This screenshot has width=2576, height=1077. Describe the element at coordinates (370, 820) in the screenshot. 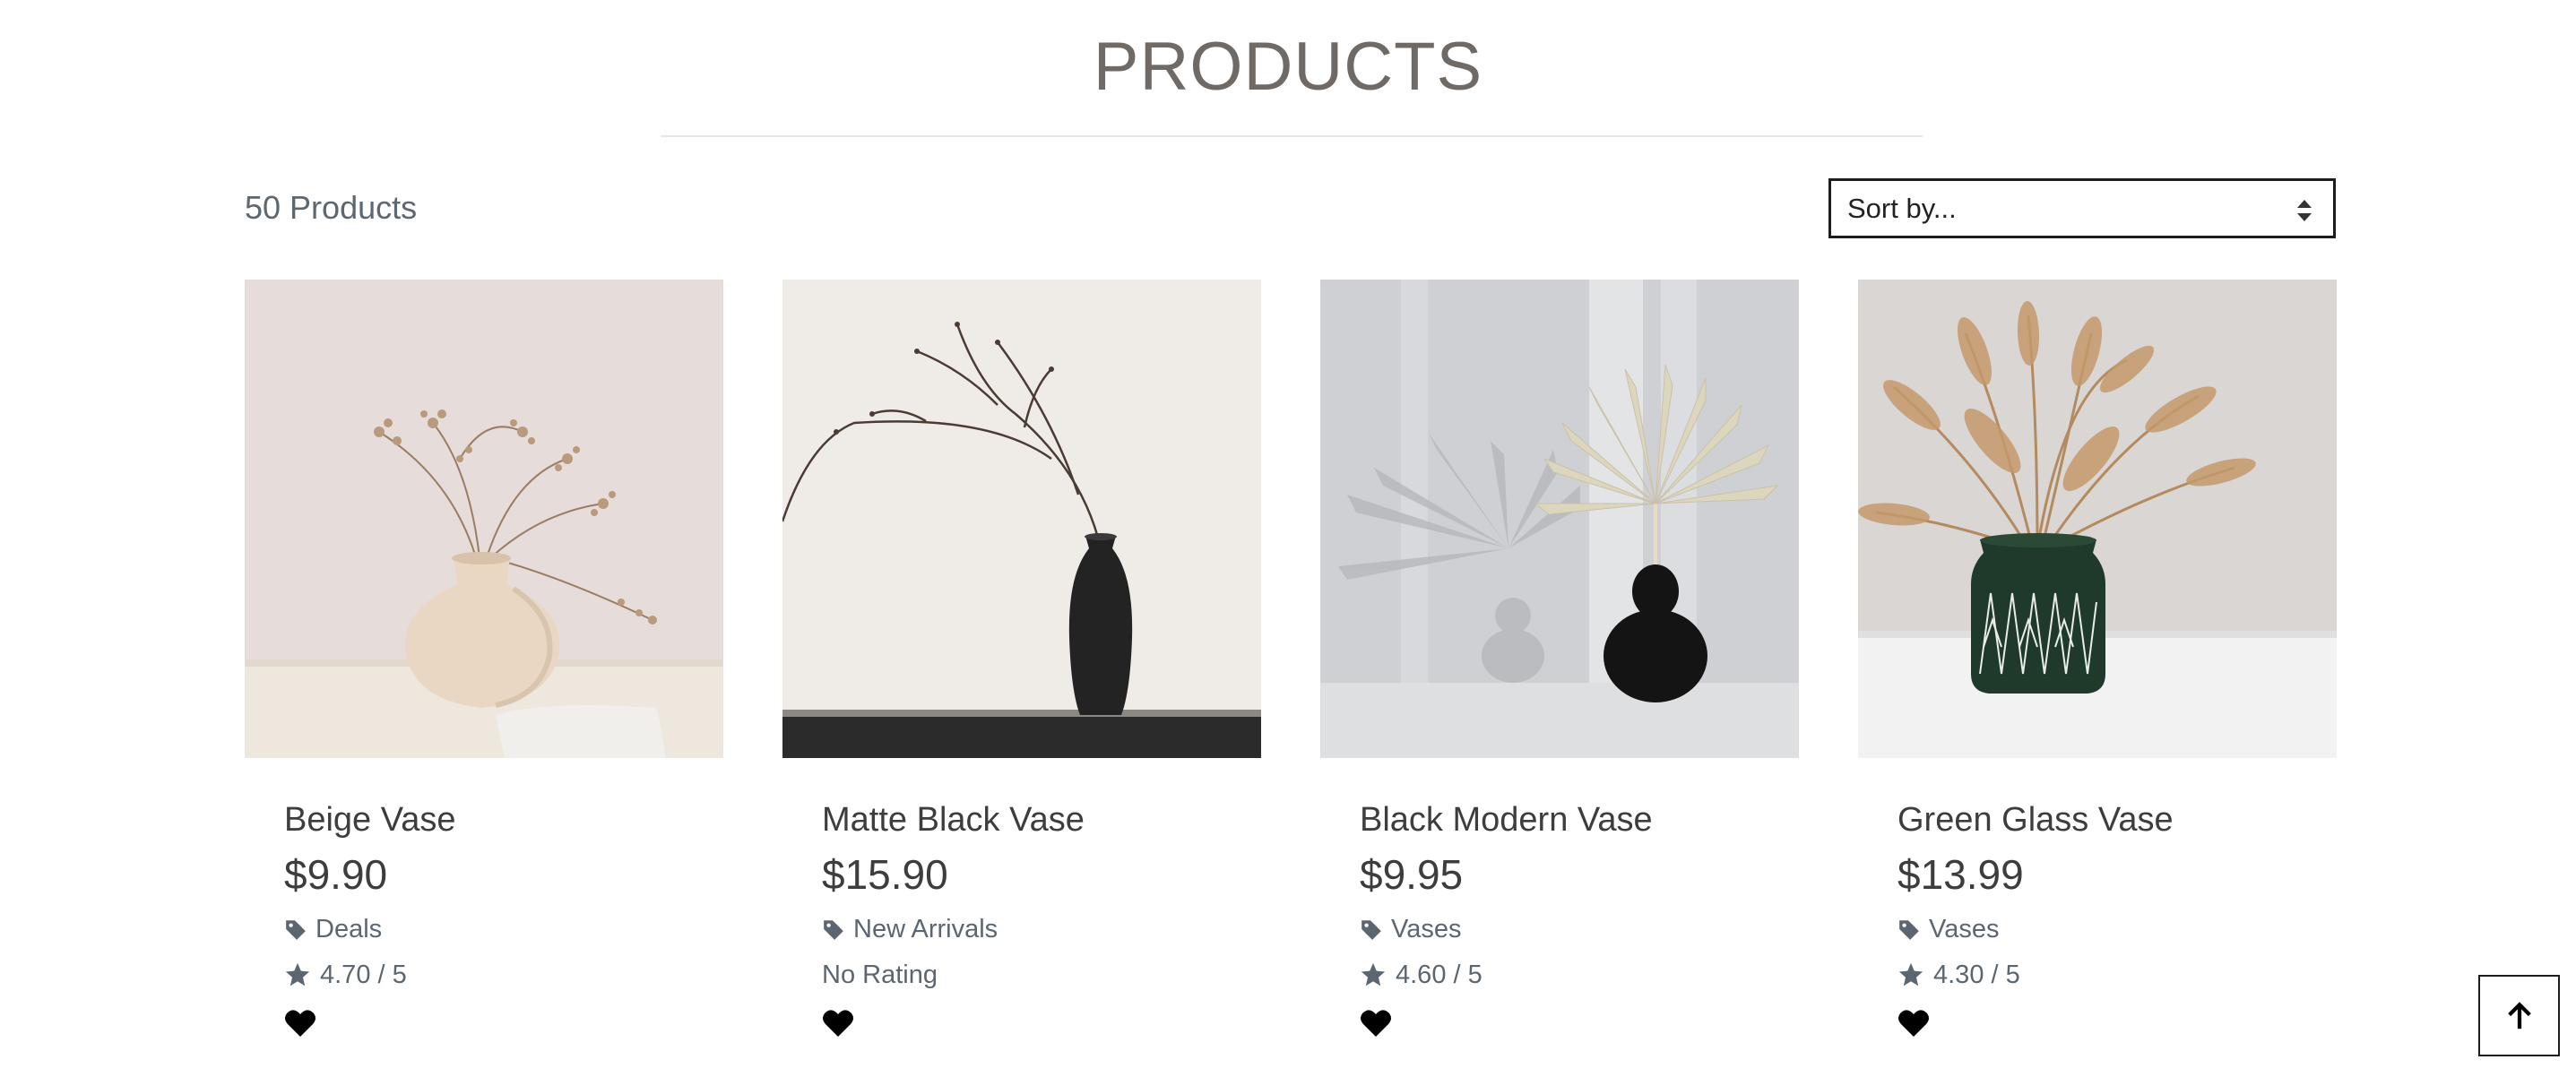

I see `product-name: Beige Vase` at that location.